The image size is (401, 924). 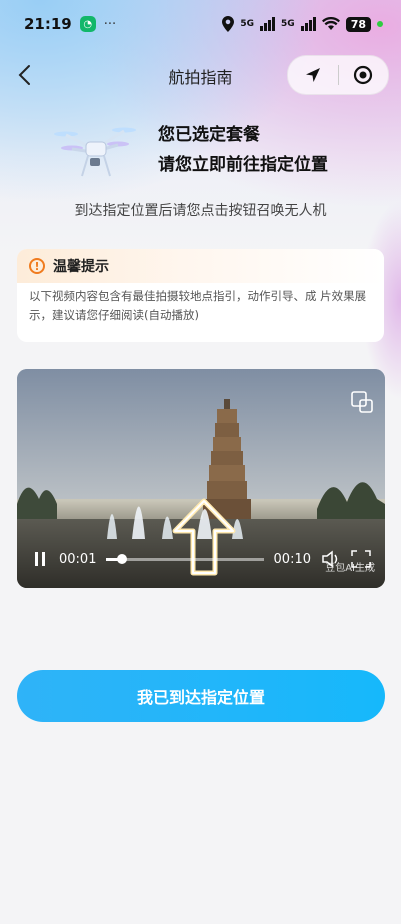 I want to click on warning-icon: !, so click(x=37, y=266).